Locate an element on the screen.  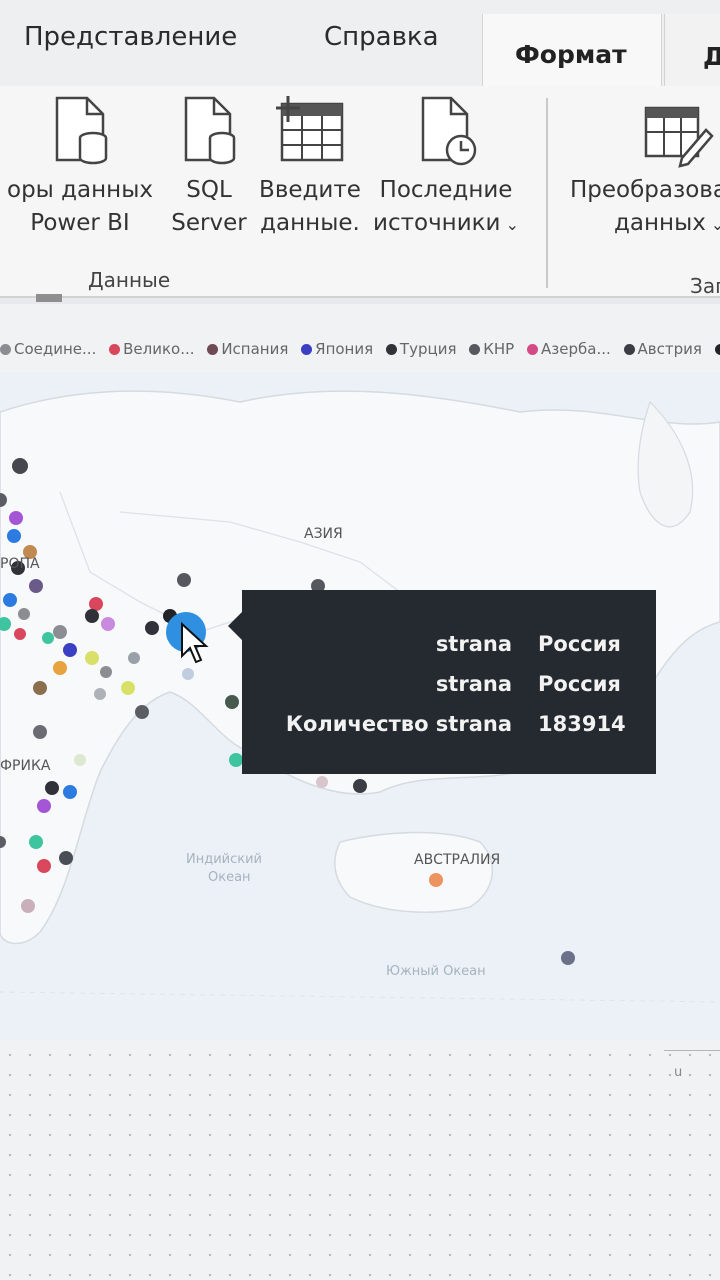
transform-data-line2: данных is located at coordinates (660, 223).